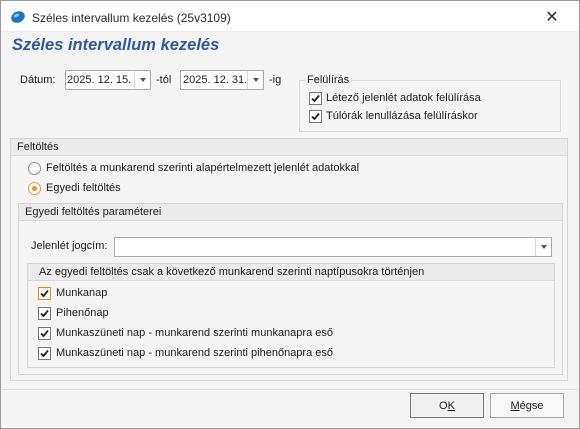 This screenshot has height=429, width=580. I want to click on window-title: Széles intervallum kezelés (25v3109), so click(131, 18).